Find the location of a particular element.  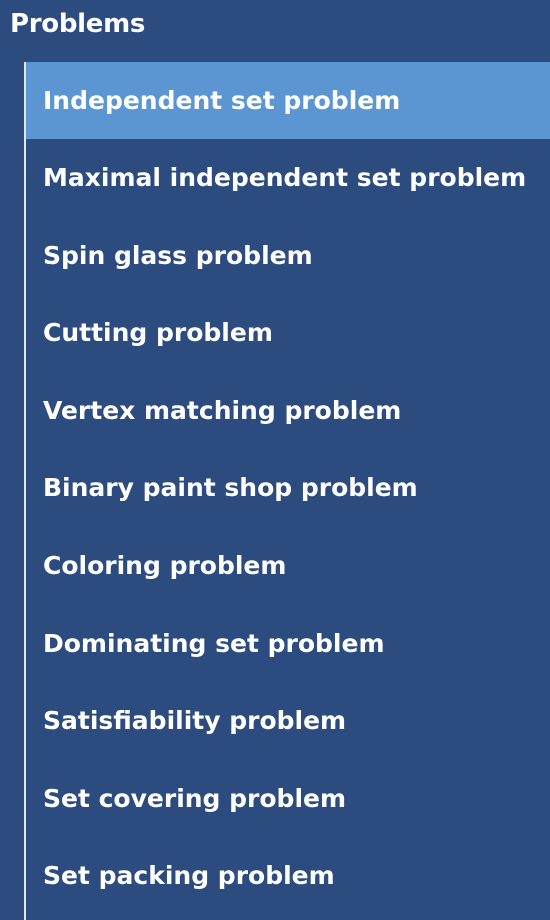

nav-item-dominating-set-problem: Dominating set problem is located at coordinates (288, 644).